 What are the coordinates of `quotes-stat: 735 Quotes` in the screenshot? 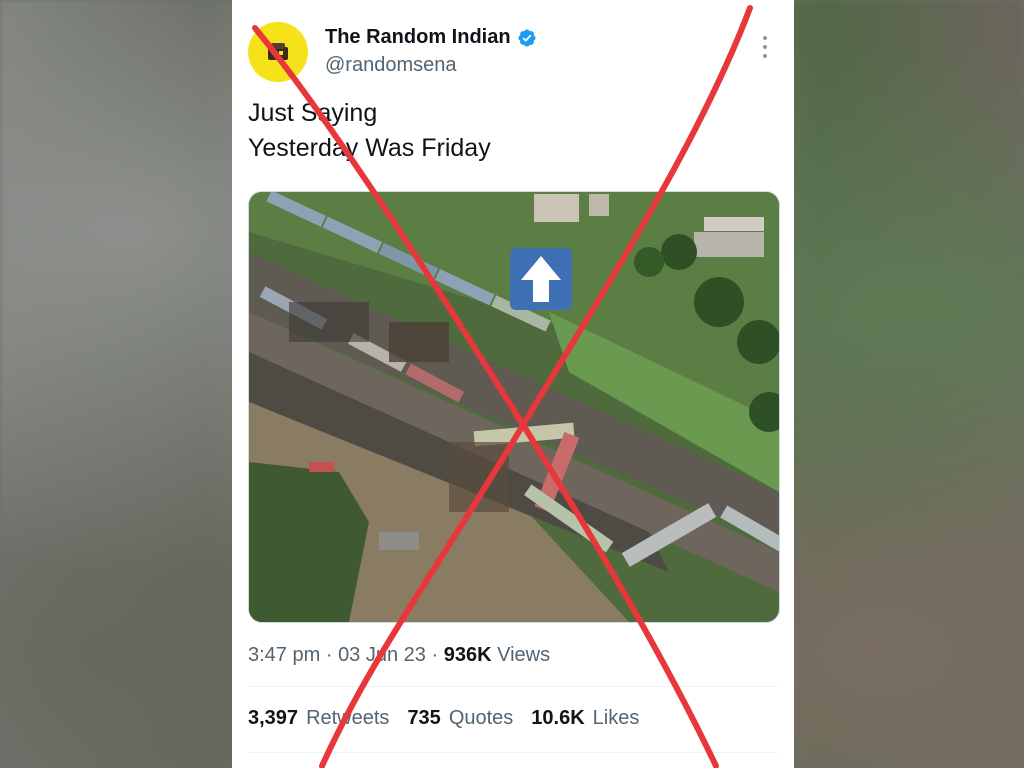 It's located at (460, 718).